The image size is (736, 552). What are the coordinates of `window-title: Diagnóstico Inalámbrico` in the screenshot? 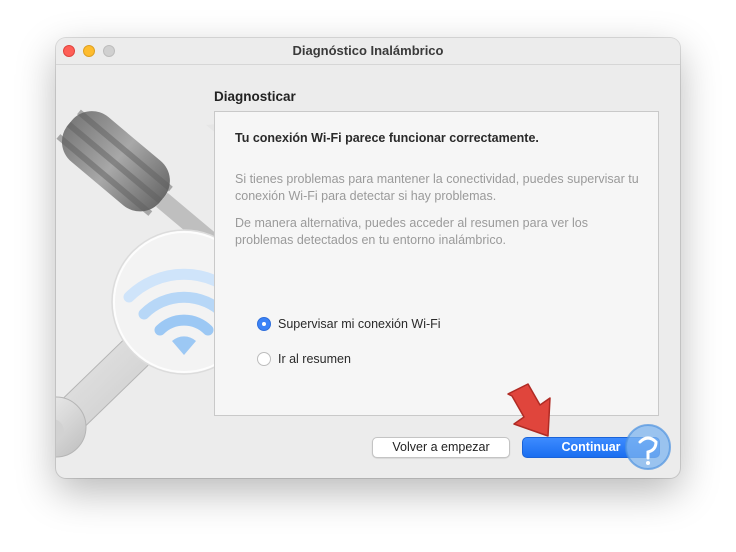 It's located at (368, 50).